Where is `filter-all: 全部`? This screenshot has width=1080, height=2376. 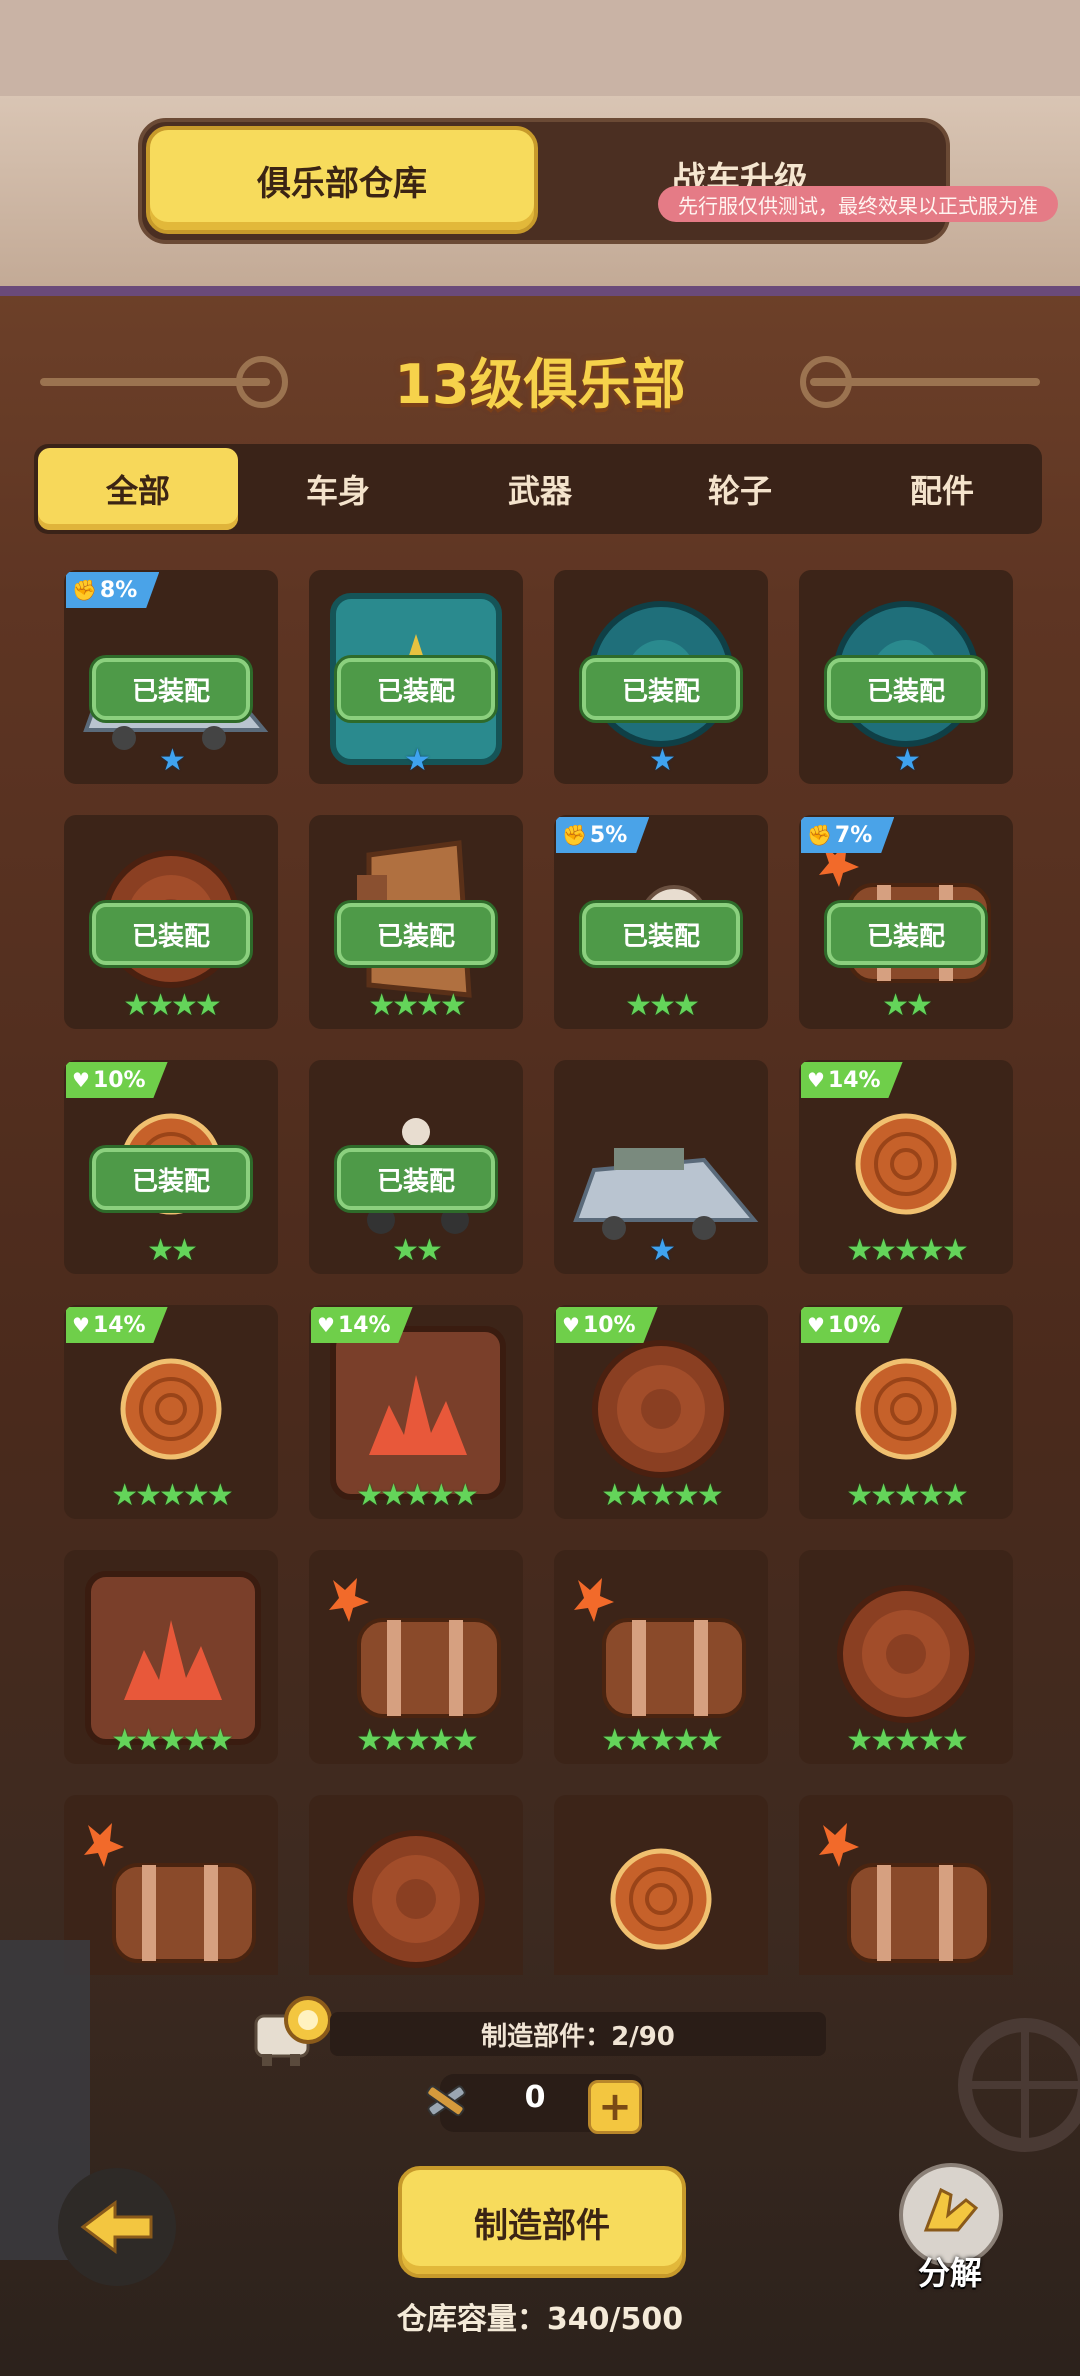
filter-all: 全部 is located at coordinates (138, 489).